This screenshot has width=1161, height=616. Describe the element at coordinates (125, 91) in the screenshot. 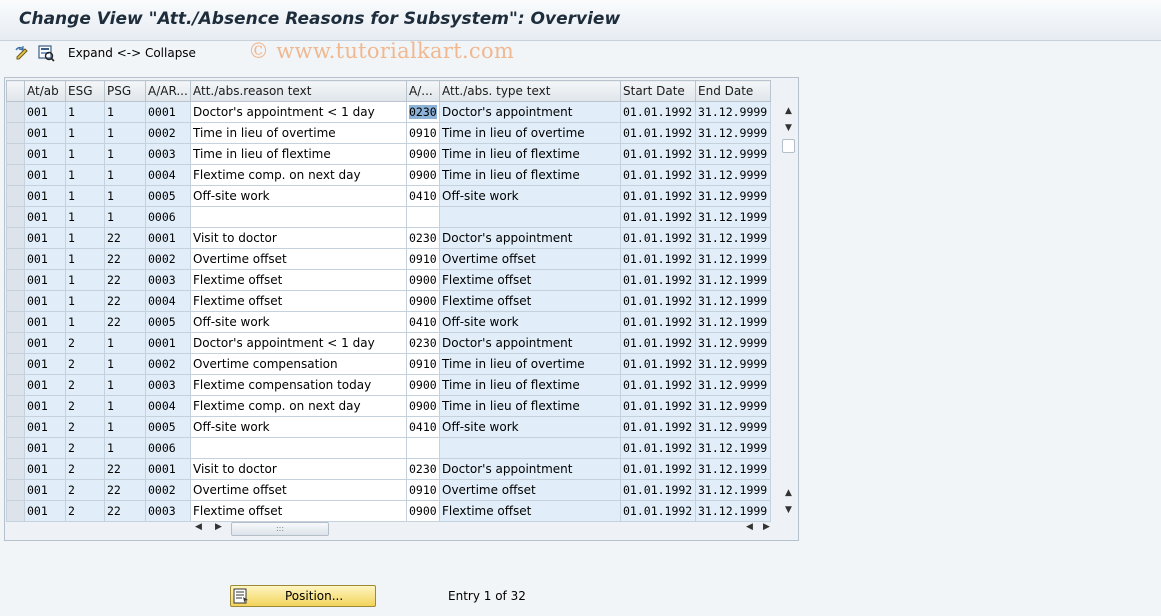

I see `column-header: PSG` at that location.